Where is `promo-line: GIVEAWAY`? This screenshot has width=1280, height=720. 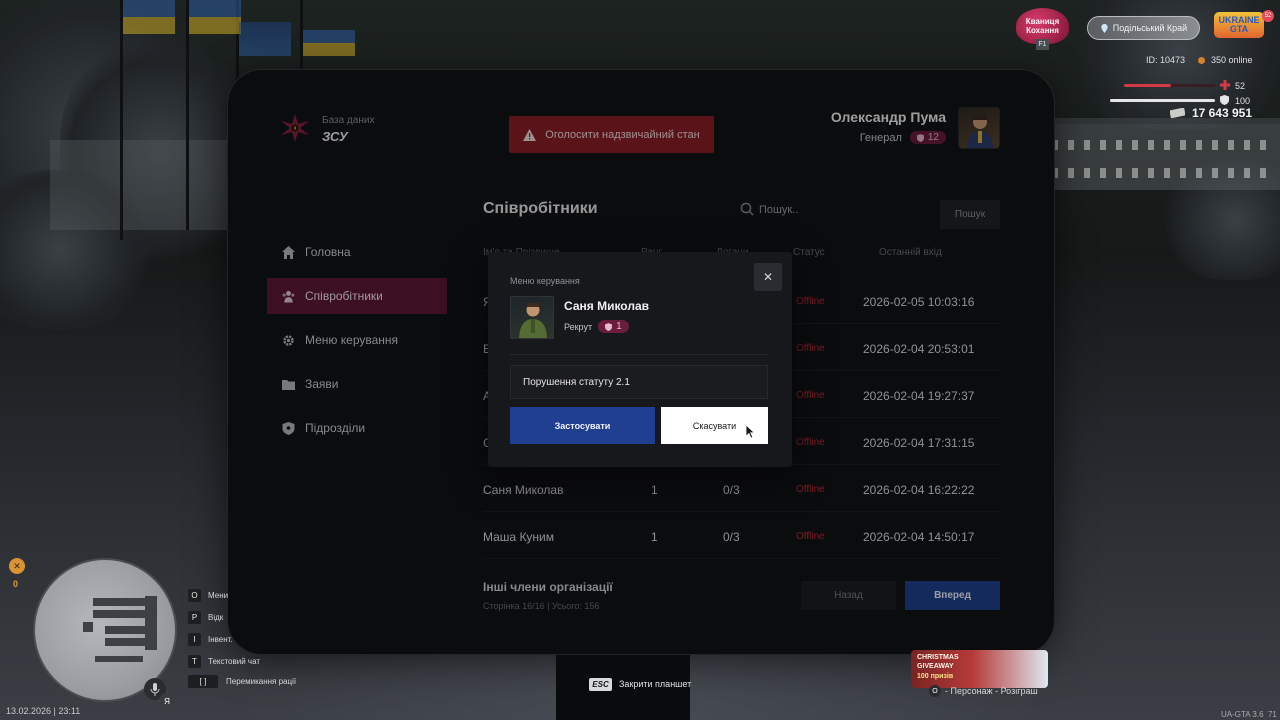 promo-line: GIVEAWAY is located at coordinates (935, 666).